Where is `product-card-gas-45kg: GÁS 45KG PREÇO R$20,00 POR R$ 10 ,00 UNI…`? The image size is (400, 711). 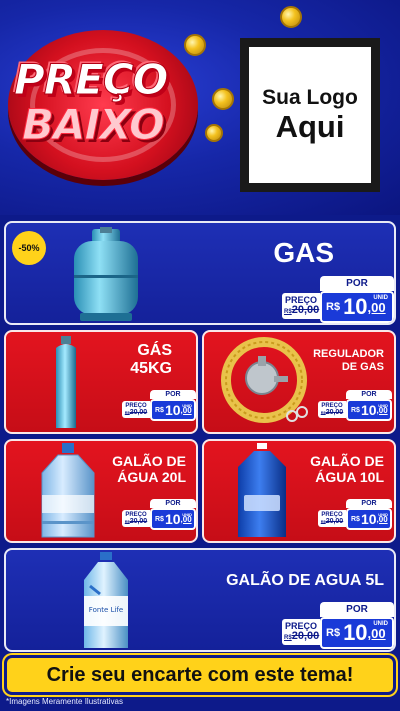 product-card-gas-45kg: GÁS 45KG PREÇO R$20,00 POR R$ 10 ,00 UNI… is located at coordinates (101, 382).